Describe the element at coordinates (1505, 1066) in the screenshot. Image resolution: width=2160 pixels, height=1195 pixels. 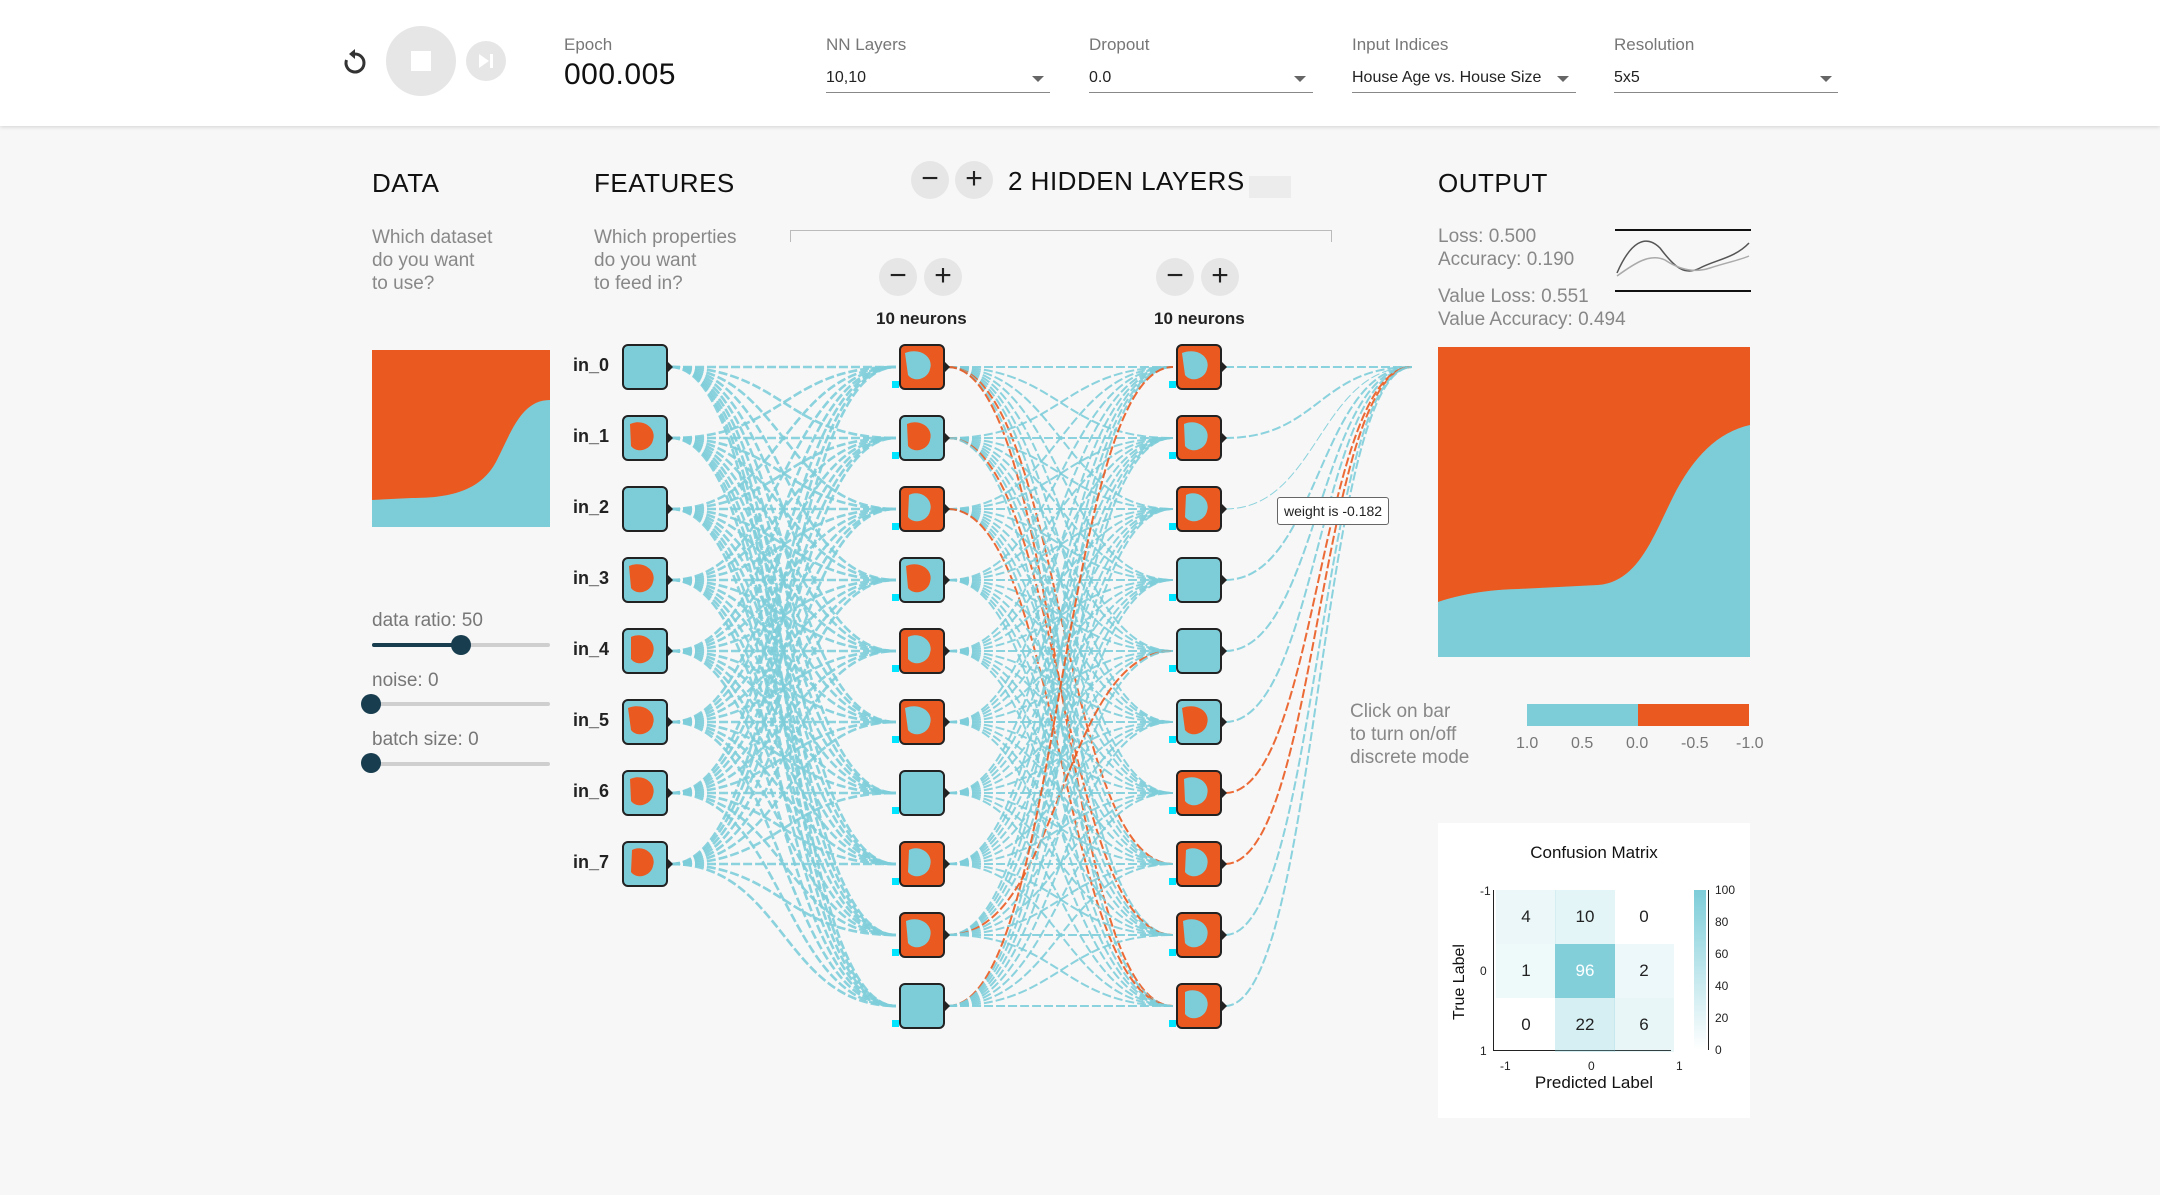
I see `confusion-x-tick: -1` at that location.